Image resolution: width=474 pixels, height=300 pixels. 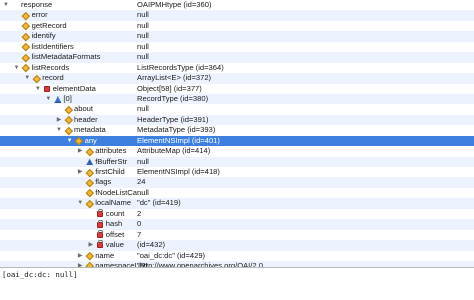 I want to click on tree-row-response: ▼ response OAIPMHtype (id=360), so click(x=237, y=5).